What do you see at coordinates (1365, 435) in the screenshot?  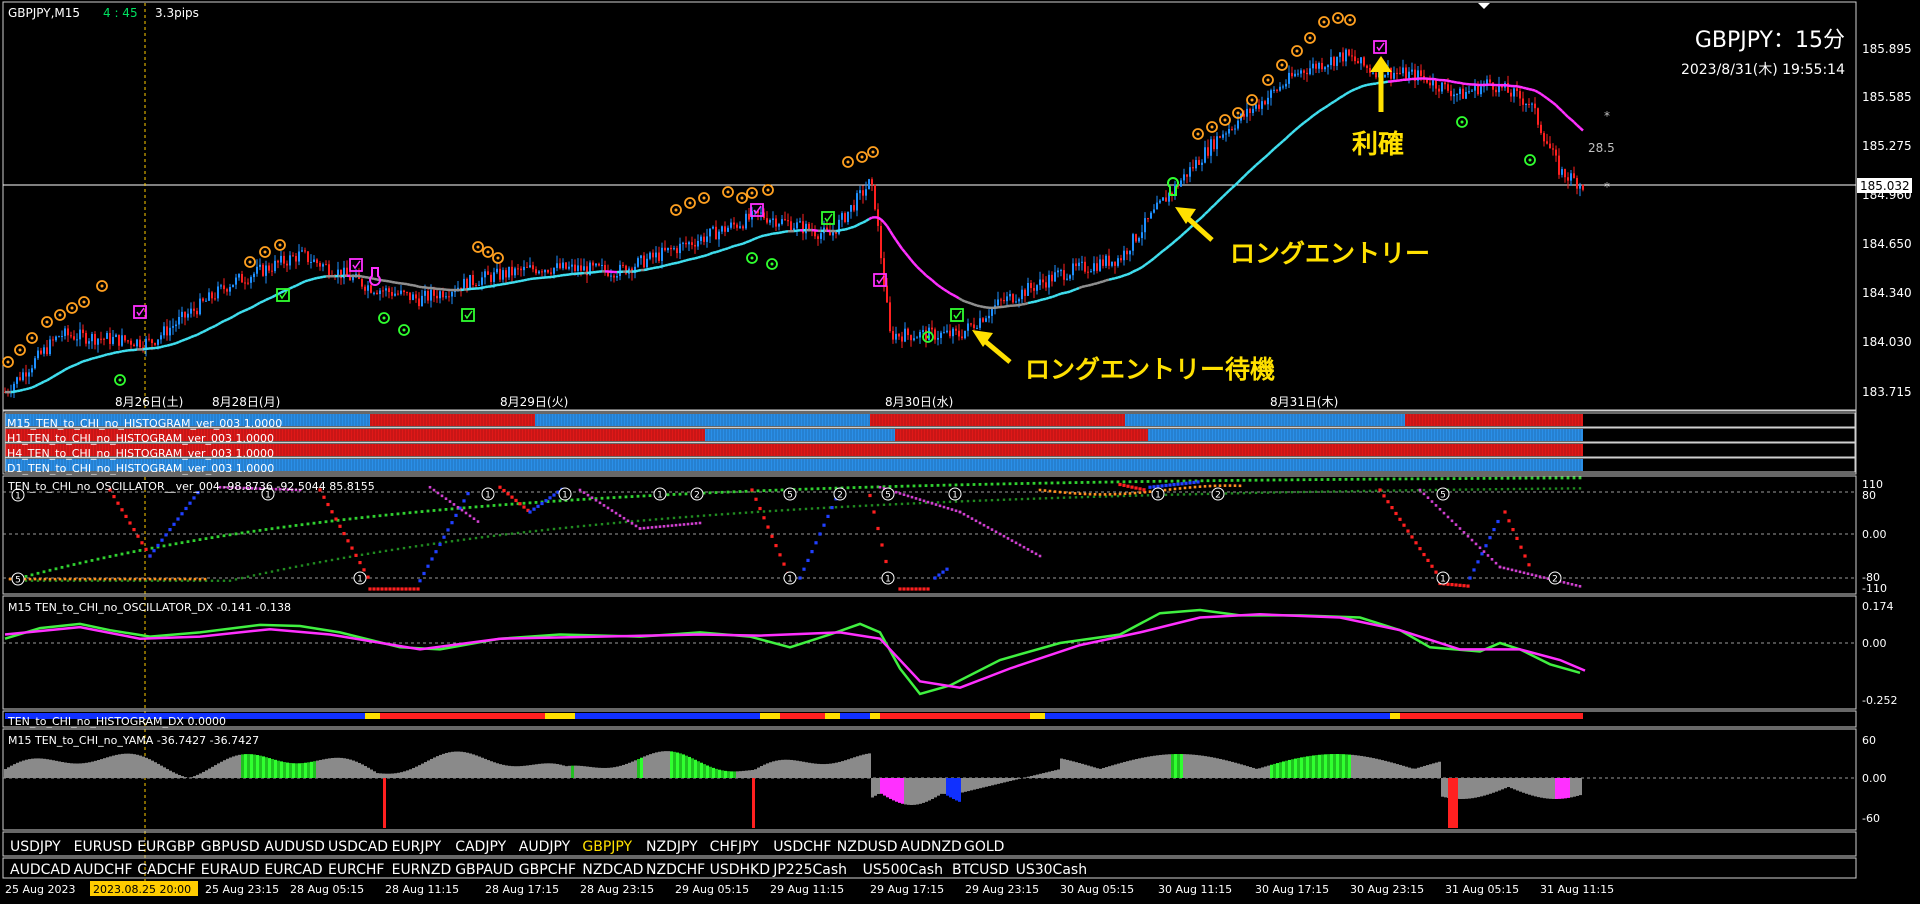 I see `histogram-segment` at bounding box center [1365, 435].